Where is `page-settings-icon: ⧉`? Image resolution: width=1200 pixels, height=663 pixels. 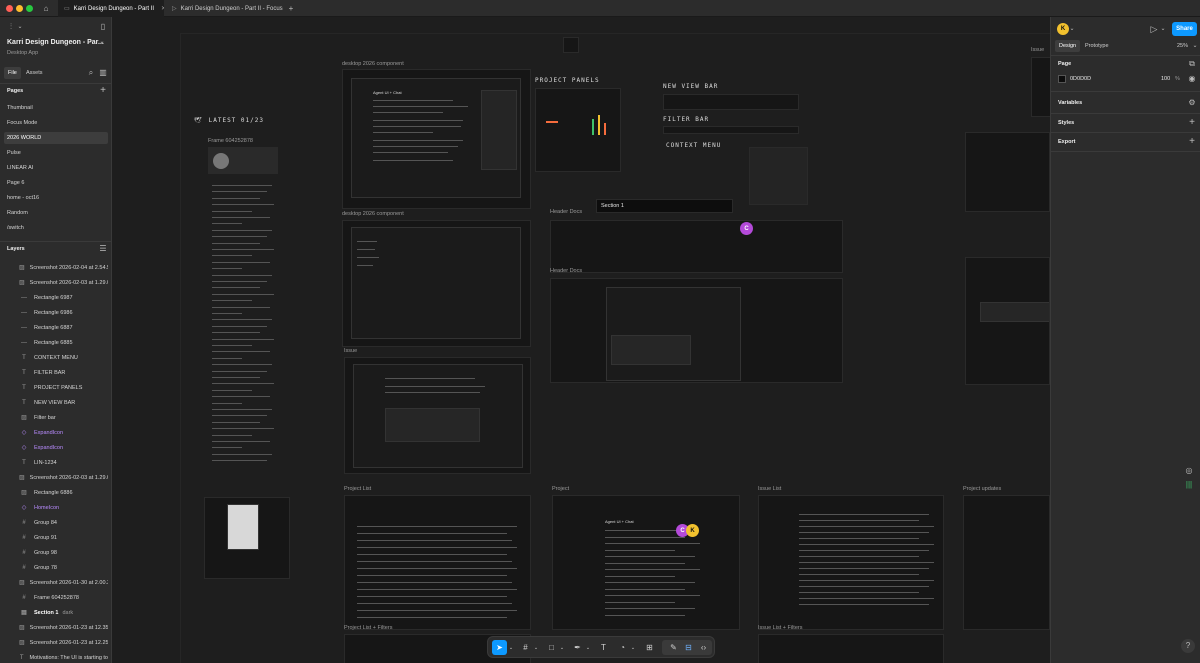
page-settings-icon: ⧉ is located at coordinates (1192, 64).